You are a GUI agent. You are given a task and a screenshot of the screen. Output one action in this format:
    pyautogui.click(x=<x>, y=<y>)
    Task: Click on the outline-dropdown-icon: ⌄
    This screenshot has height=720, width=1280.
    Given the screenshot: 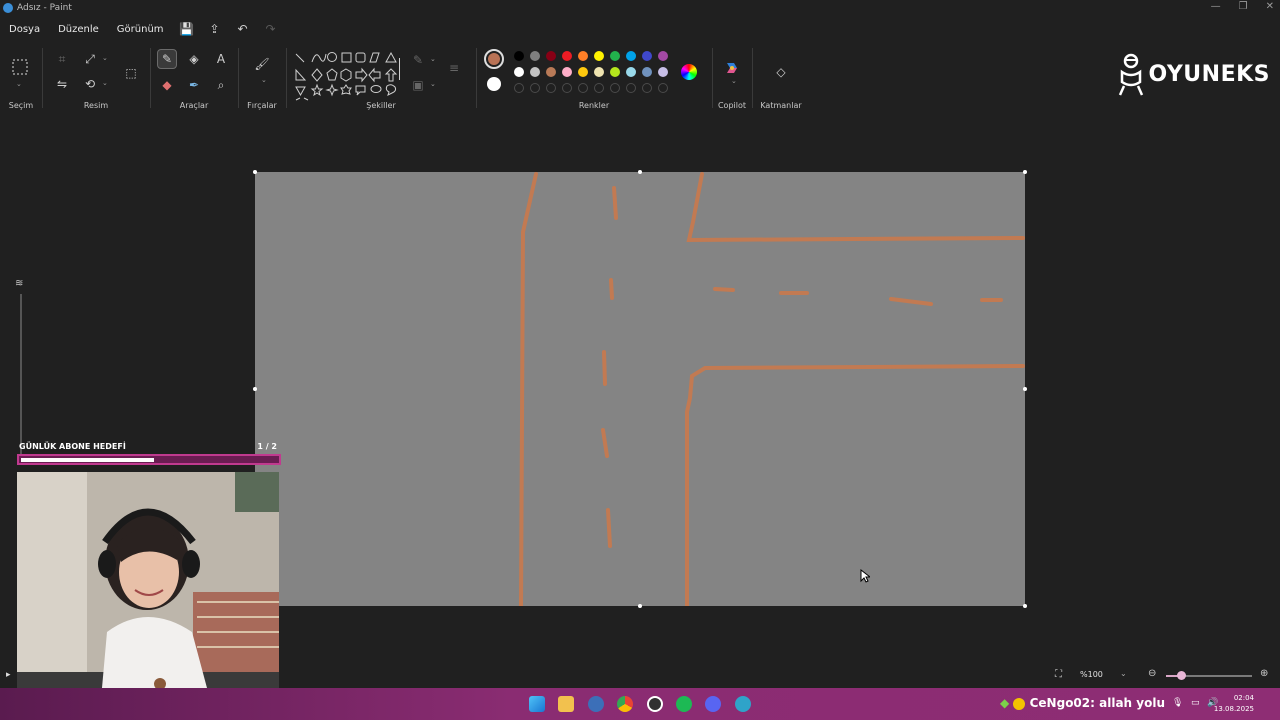 What is the action you would take?
    pyautogui.click(x=433, y=59)
    